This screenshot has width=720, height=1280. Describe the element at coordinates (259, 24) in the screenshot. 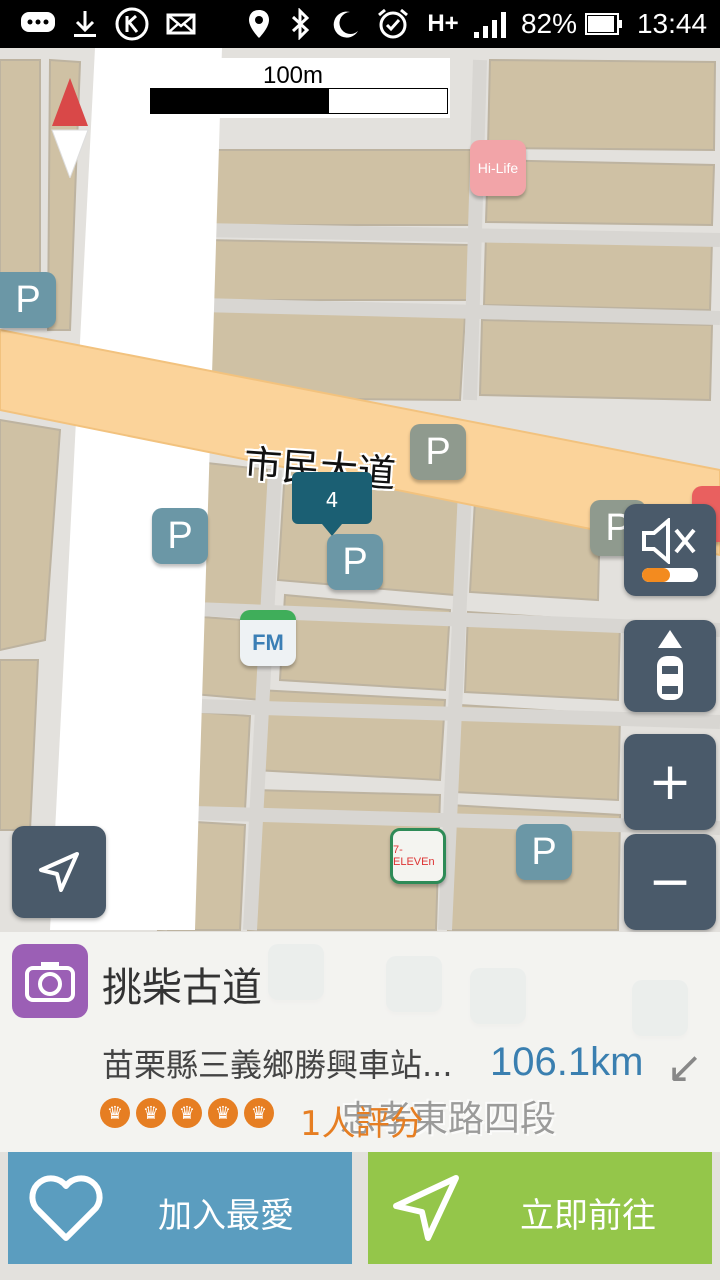

I see `location-icon` at that location.